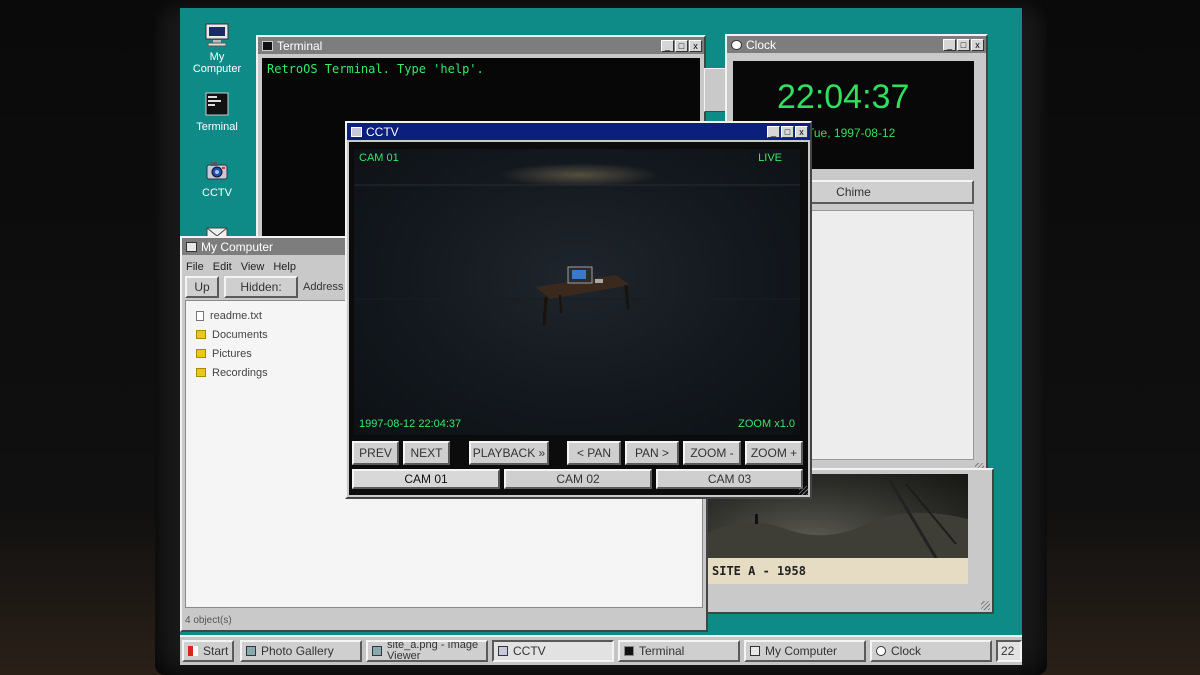 Image resolution: width=1200 pixels, height=675 pixels. What do you see at coordinates (509, 453) in the screenshot?
I see `playback-button: PLAYBACK »` at bounding box center [509, 453].